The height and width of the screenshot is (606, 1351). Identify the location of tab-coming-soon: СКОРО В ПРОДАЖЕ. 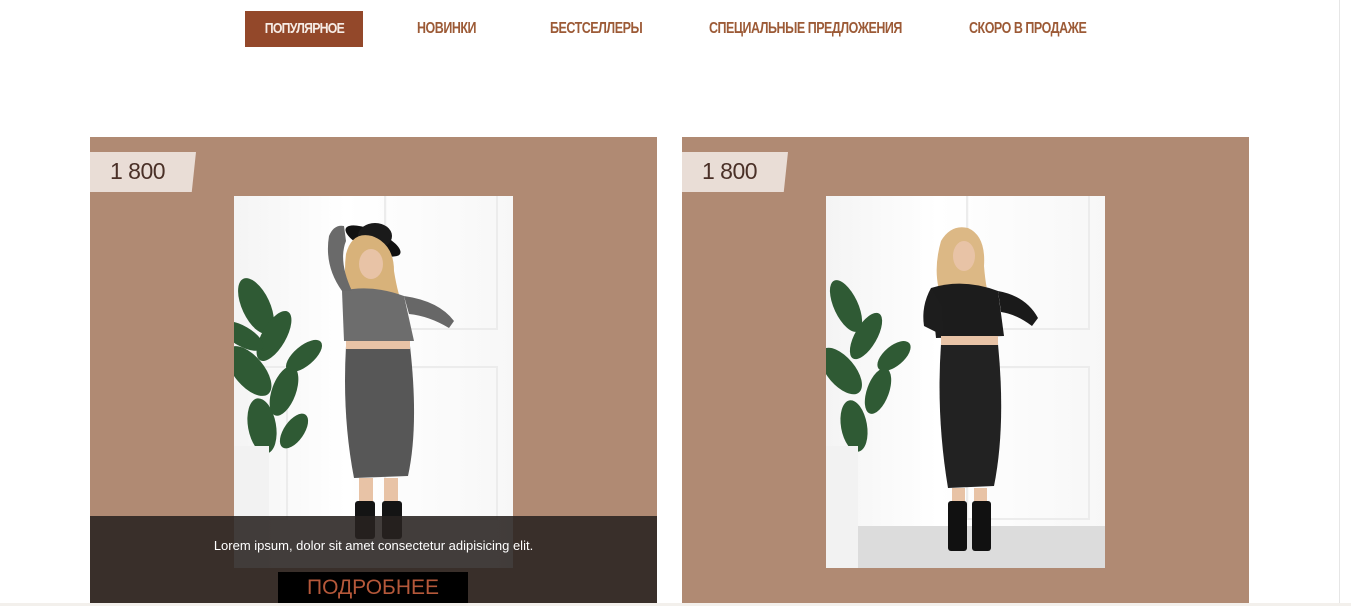
(1028, 29).